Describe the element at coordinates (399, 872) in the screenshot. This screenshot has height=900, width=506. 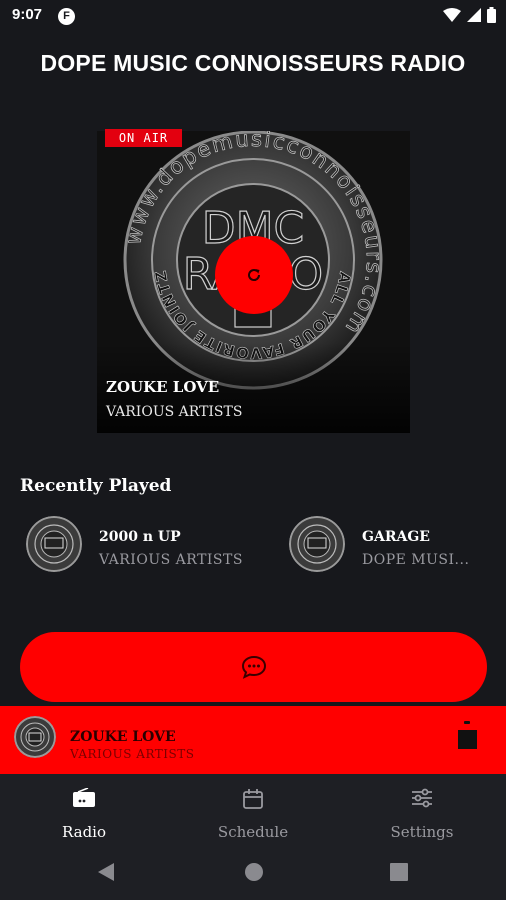
I see `recents-icon` at that location.